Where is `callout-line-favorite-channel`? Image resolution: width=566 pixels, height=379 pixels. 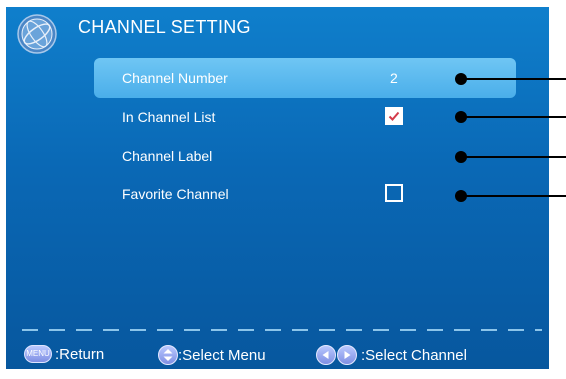 callout-line-favorite-channel is located at coordinates (513, 196).